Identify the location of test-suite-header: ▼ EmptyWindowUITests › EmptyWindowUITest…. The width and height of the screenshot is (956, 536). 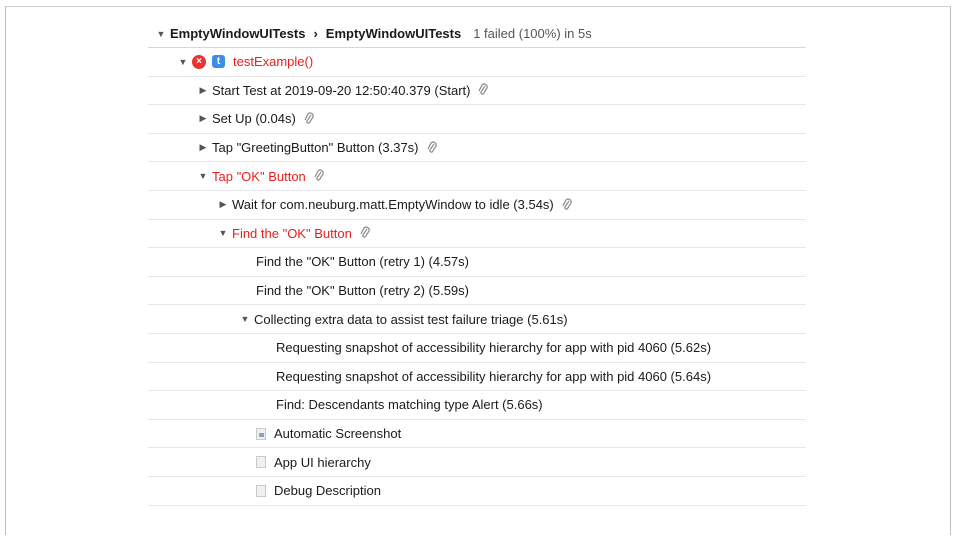
(477, 34).